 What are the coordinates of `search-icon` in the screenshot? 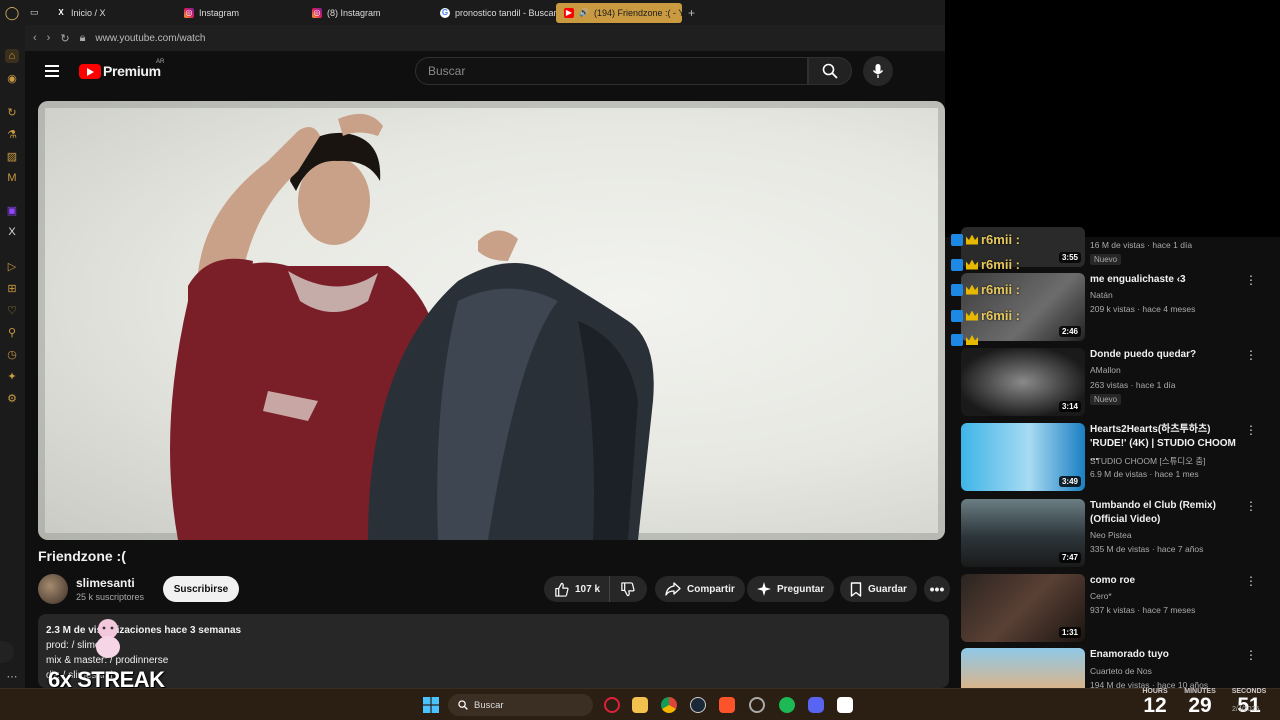 It's located at (463, 705).